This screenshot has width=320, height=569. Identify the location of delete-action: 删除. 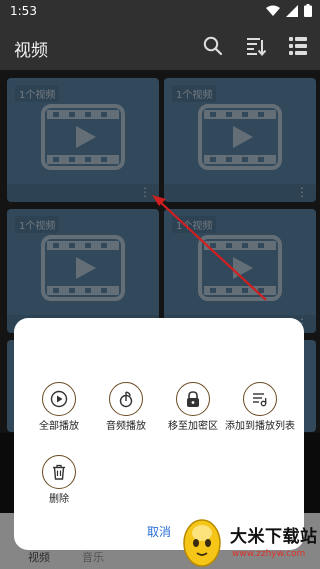
(59, 480).